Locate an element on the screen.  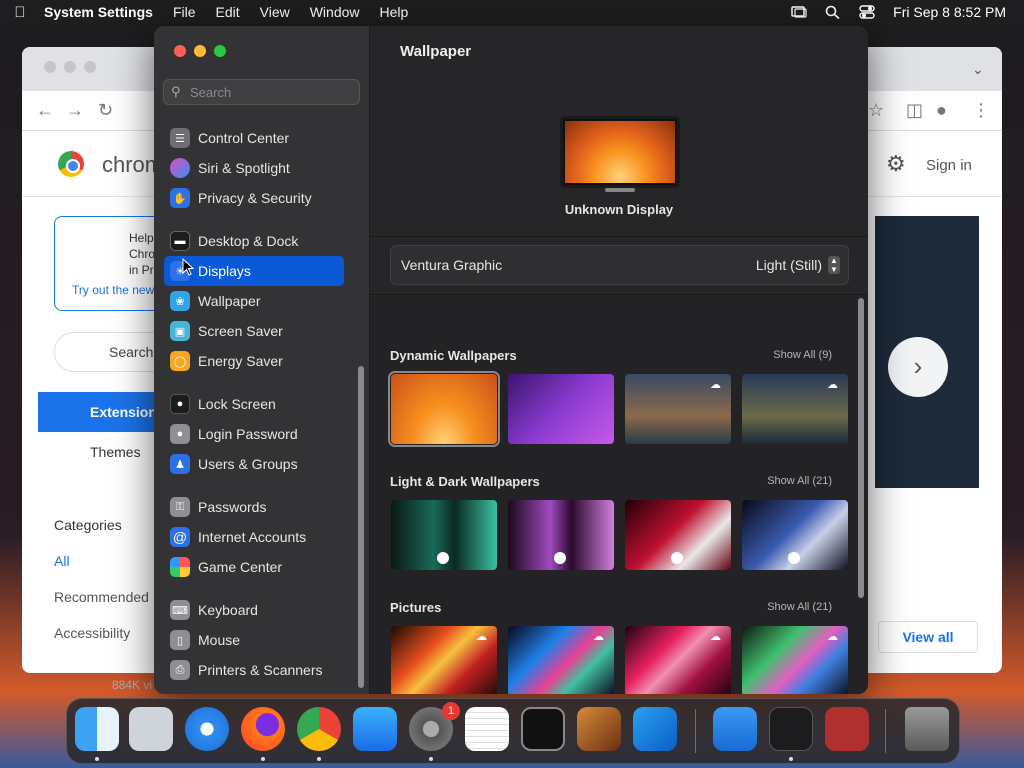
kebab-menu-icon: ⋮ is located at coordinates (981, 110).